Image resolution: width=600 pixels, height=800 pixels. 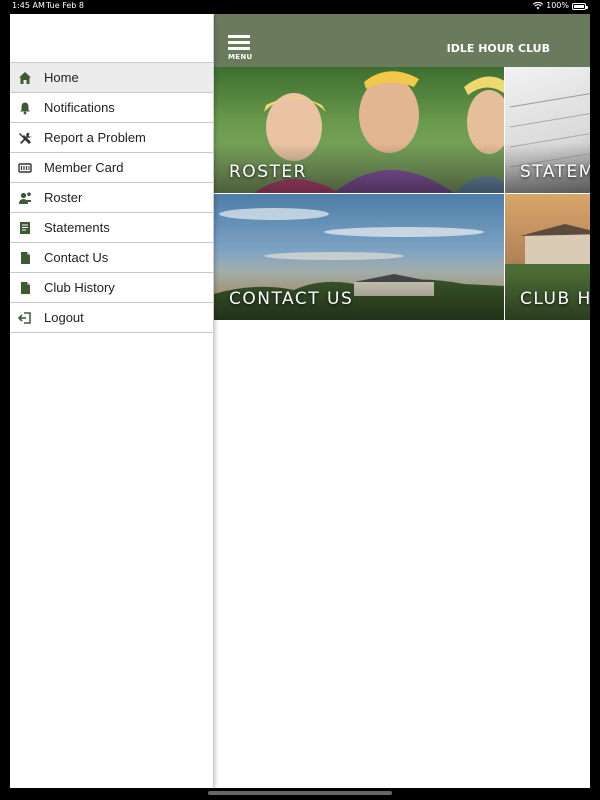 I want to click on tile-roster-label: ROSTER, so click(x=268, y=172).